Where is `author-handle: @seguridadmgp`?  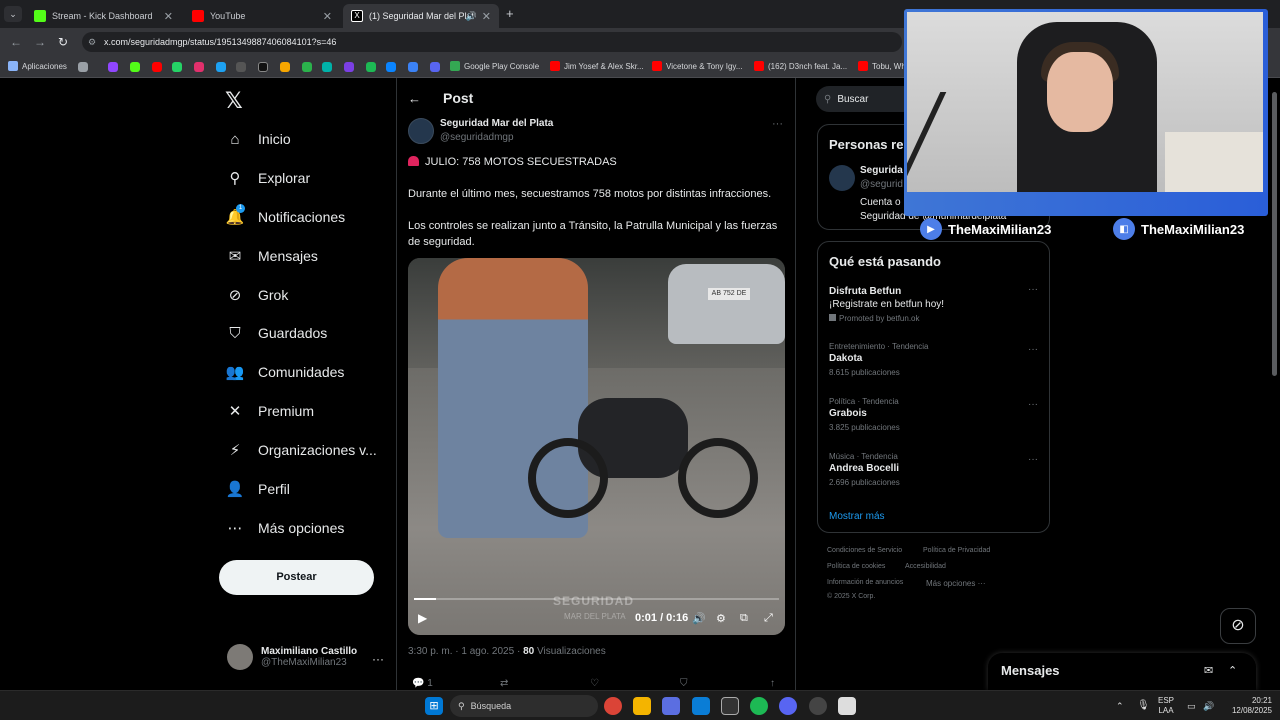
author-handle: @seguridadmgp is located at coordinates (477, 137).